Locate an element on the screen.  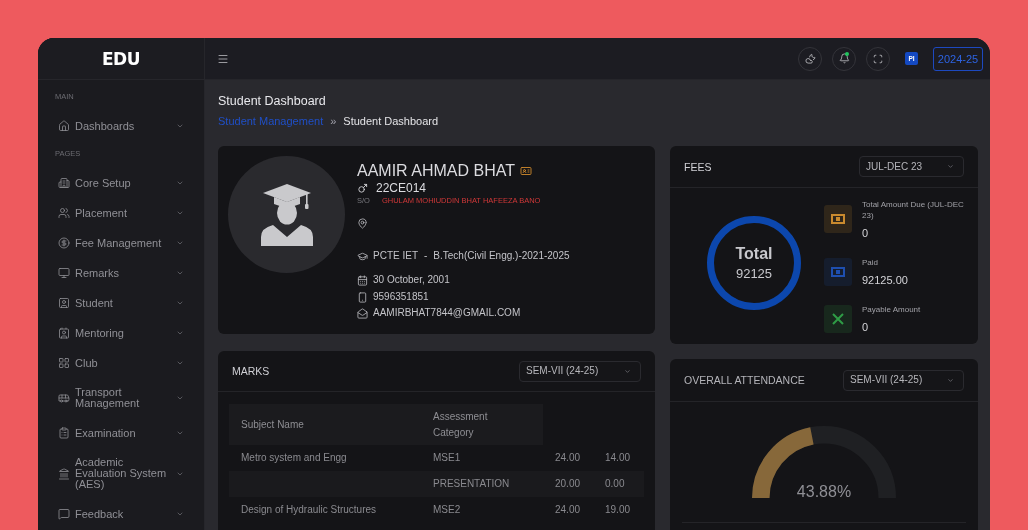
sidebar-item: Feedback is located at coordinates (121, 514).